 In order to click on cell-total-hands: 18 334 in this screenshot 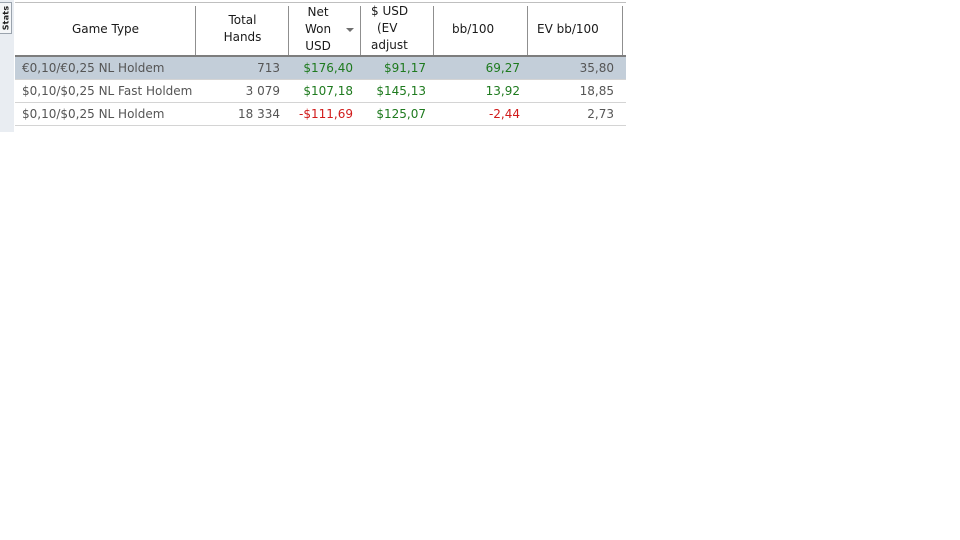, I will do `click(259, 114)`.